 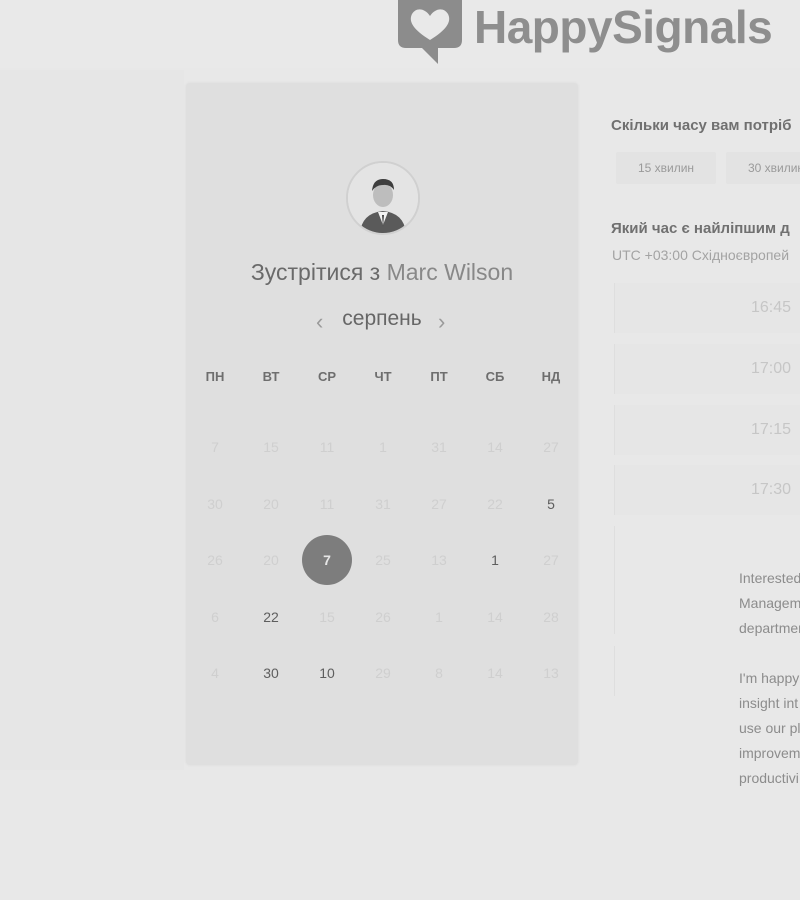 I want to click on calendar-day-disabled: 4, so click(x=215, y=673).